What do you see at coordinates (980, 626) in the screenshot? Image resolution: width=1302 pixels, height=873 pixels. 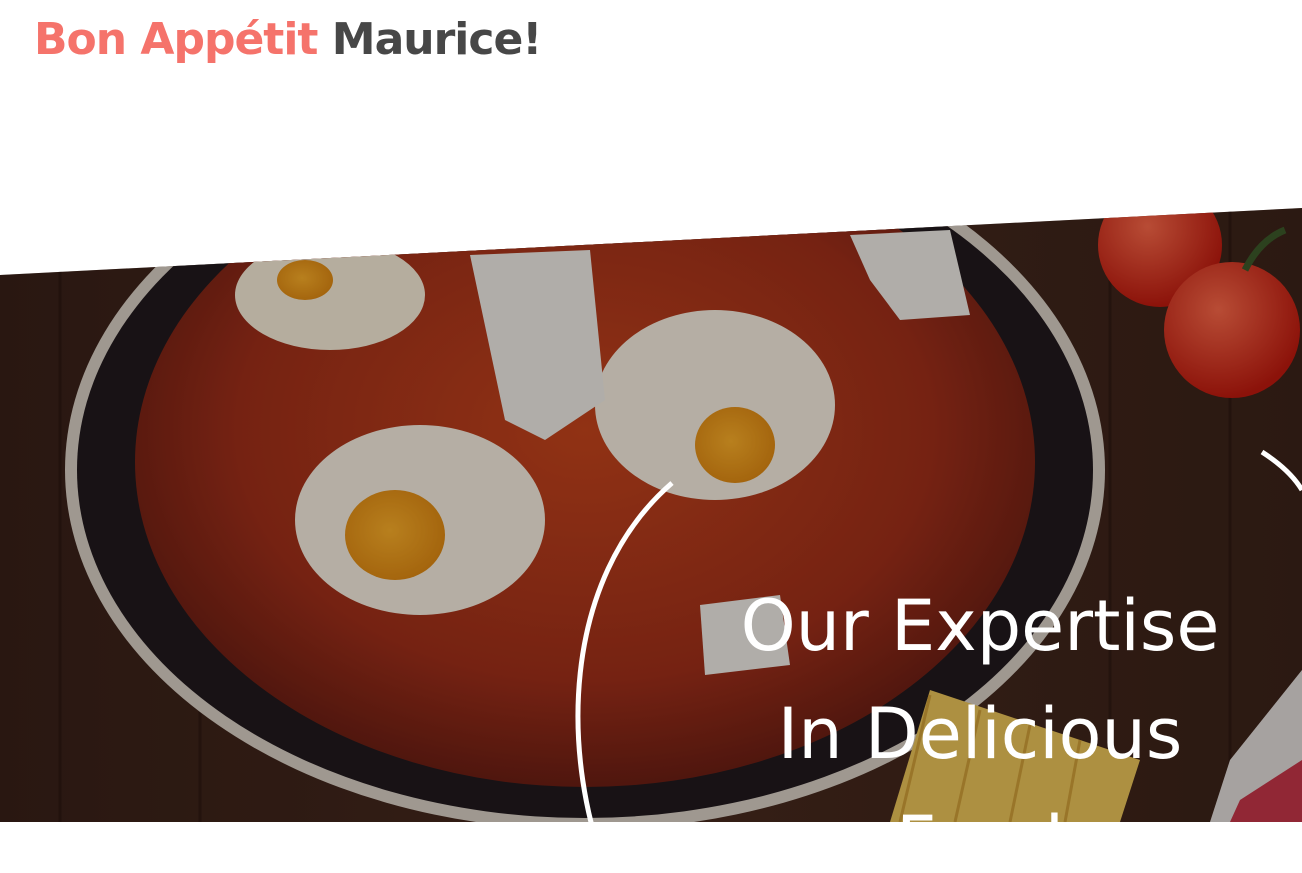 I see `hero-heading-line-1: Our Expertise` at bounding box center [980, 626].